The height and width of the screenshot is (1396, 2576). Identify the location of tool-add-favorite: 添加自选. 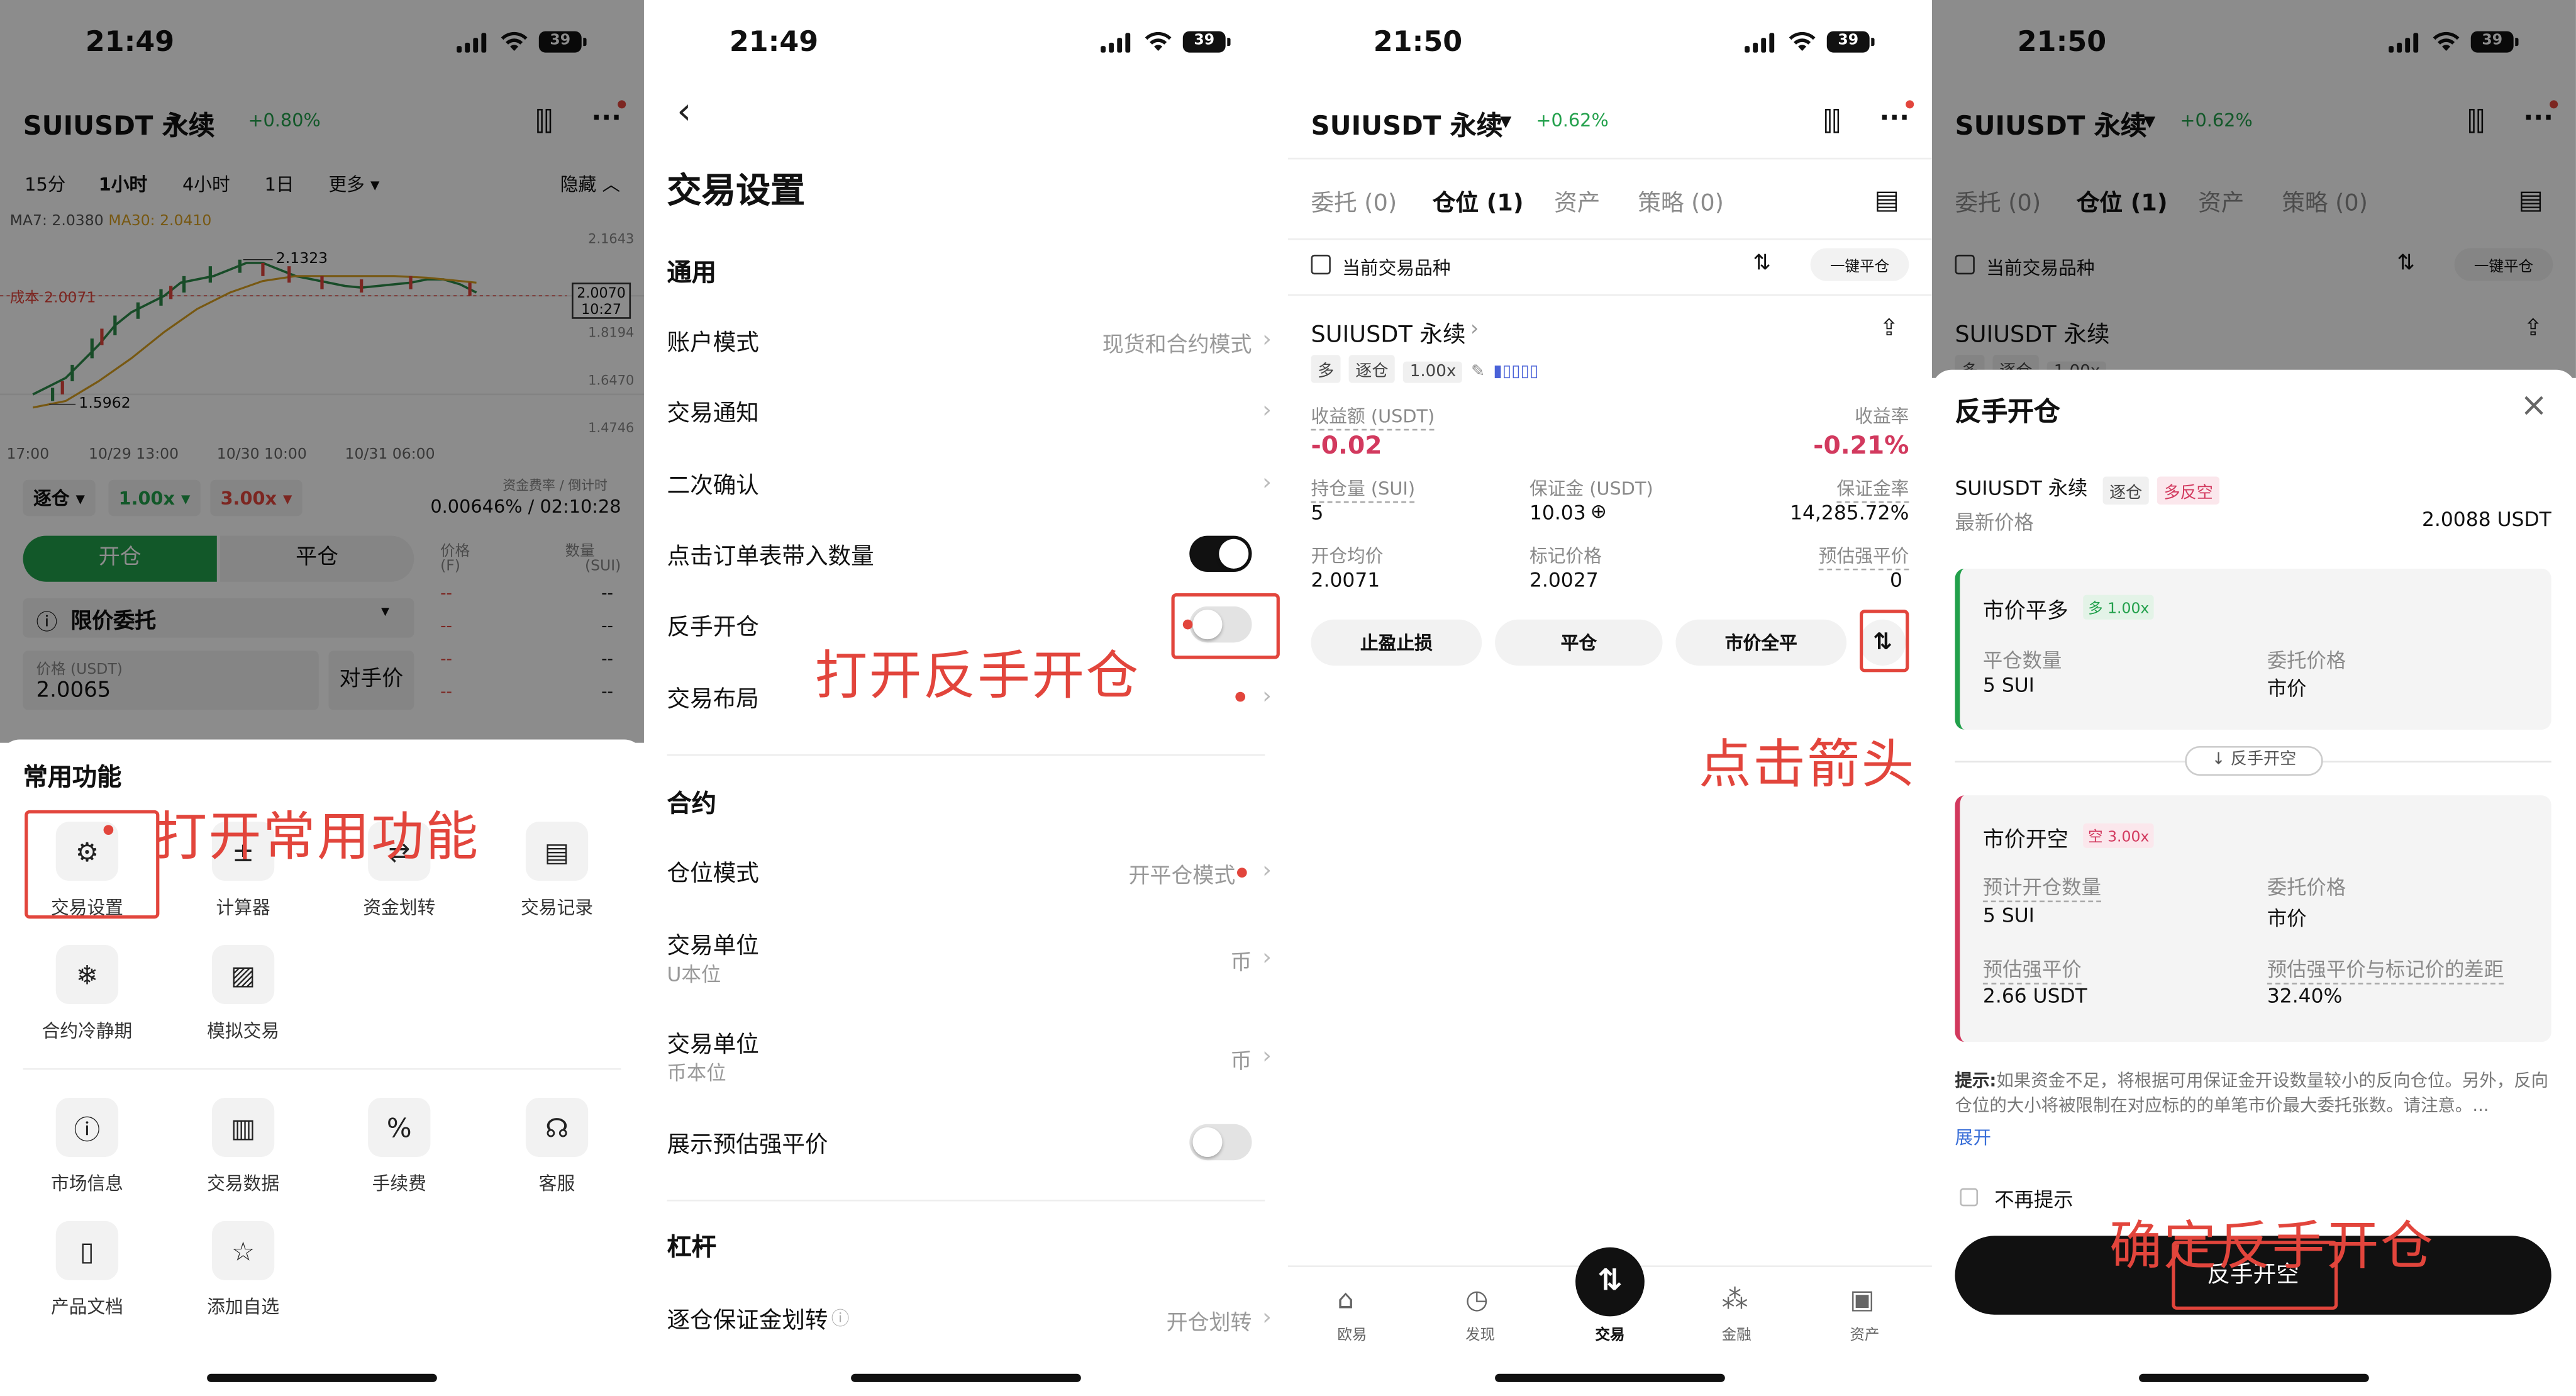
(243, 1306).